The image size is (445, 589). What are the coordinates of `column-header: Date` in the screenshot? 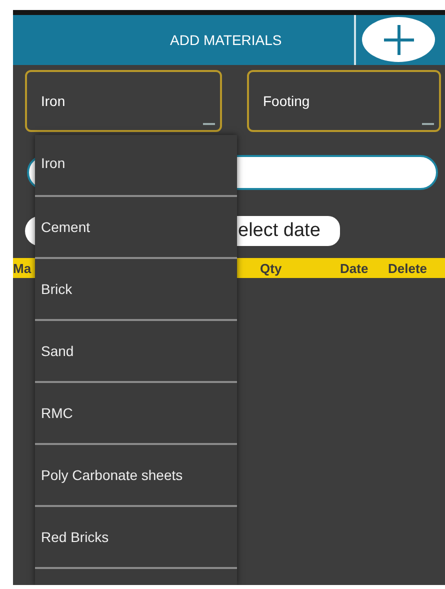 It's located at (354, 268).